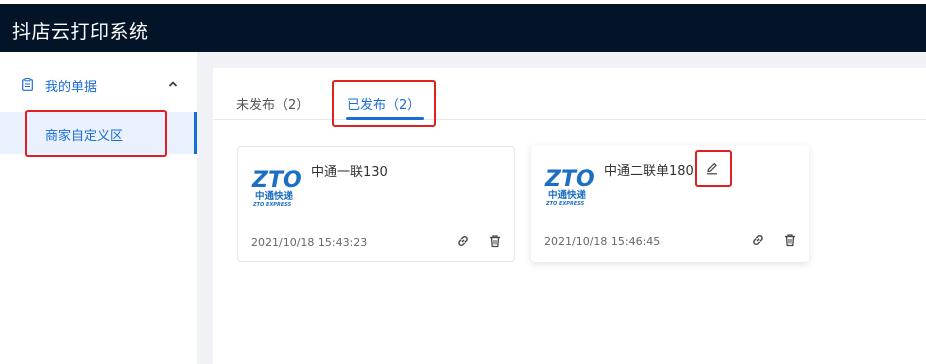 The width and height of the screenshot is (926, 364). What do you see at coordinates (272, 103) in the screenshot?
I see `tab-unpublished: 未发布（2）` at bounding box center [272, 103].